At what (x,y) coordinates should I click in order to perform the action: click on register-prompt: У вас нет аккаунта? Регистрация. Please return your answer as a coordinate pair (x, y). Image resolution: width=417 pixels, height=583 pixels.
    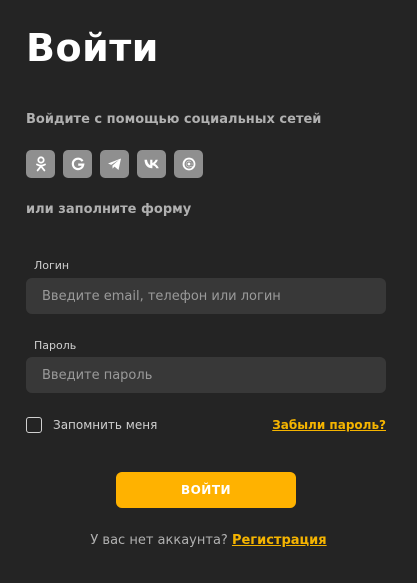
    Looking at the image, I should click on (208, 540).